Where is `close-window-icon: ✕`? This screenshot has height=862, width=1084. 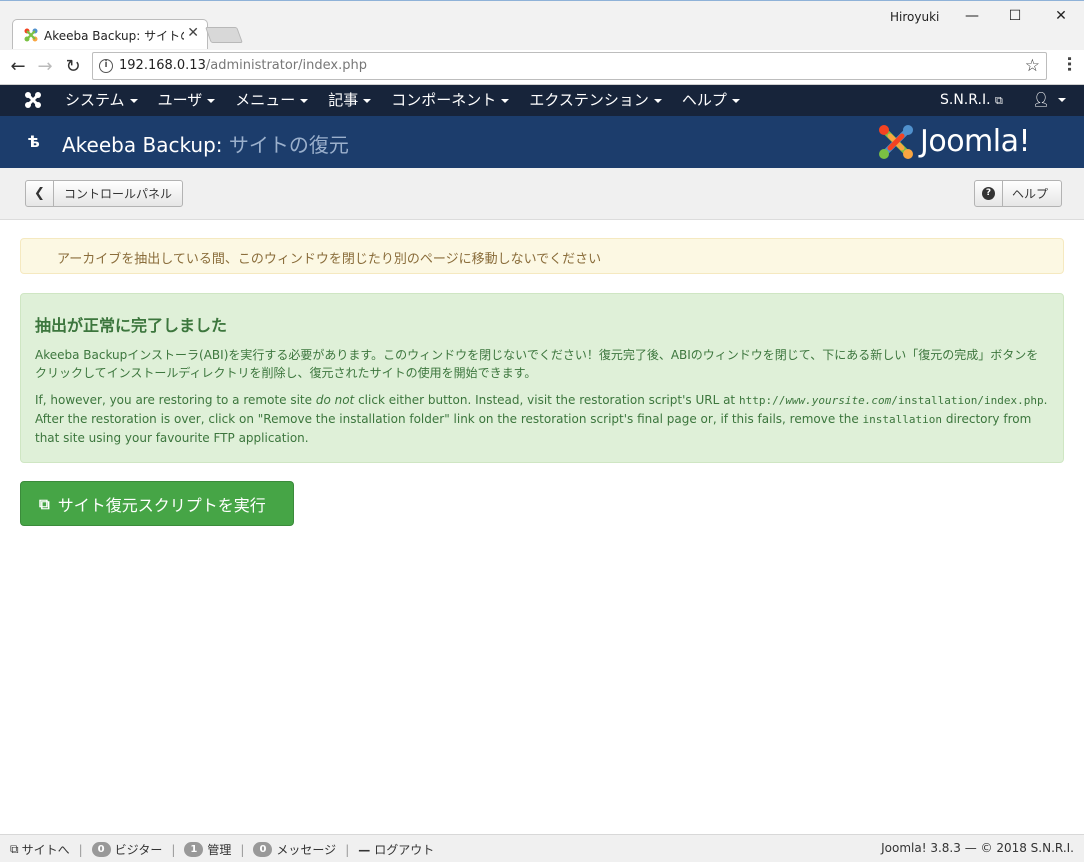
close-window-icon: ✕ is located at coordinates (1061, 16).